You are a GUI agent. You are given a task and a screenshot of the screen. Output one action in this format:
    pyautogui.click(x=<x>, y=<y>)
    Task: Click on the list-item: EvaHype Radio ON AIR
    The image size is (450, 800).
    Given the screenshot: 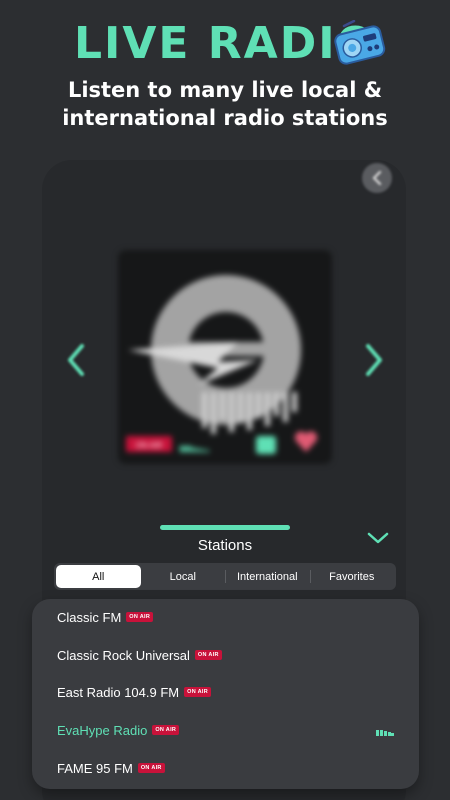 What is the action you would take?
    pyautogui.click(x=118, y=730)
    